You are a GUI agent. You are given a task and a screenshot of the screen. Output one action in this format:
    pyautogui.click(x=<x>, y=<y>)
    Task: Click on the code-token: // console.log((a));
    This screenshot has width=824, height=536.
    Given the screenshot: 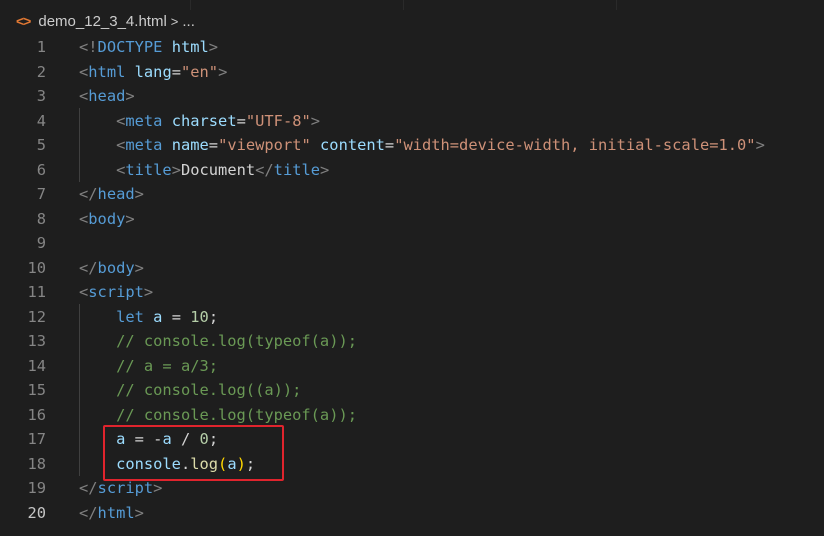 What is the action you would take?
    pyautogui.click(x=209, y=390)
    